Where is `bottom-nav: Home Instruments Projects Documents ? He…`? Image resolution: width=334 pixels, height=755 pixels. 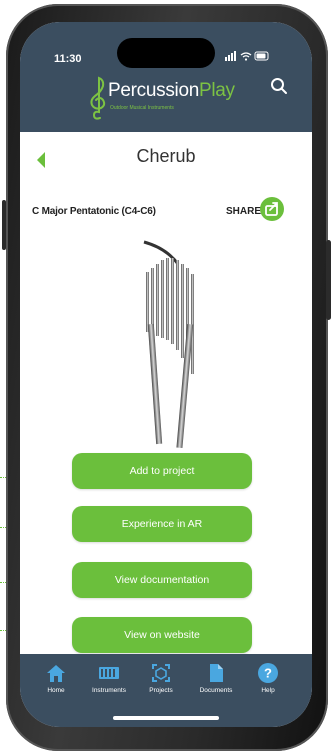
bottom-nav: Home Instruments Projects Documents ? He… is located at coordinates (166, 690).